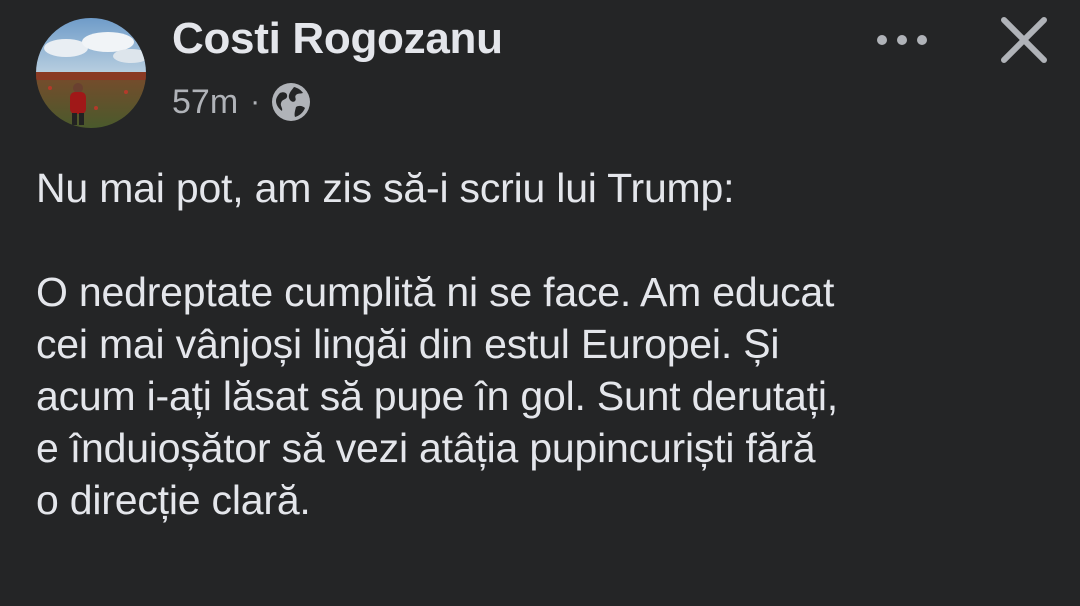 The width and height of the screenshot is (1080, 606). I want to click on post-line: o direcție clară., so click(173, 500).